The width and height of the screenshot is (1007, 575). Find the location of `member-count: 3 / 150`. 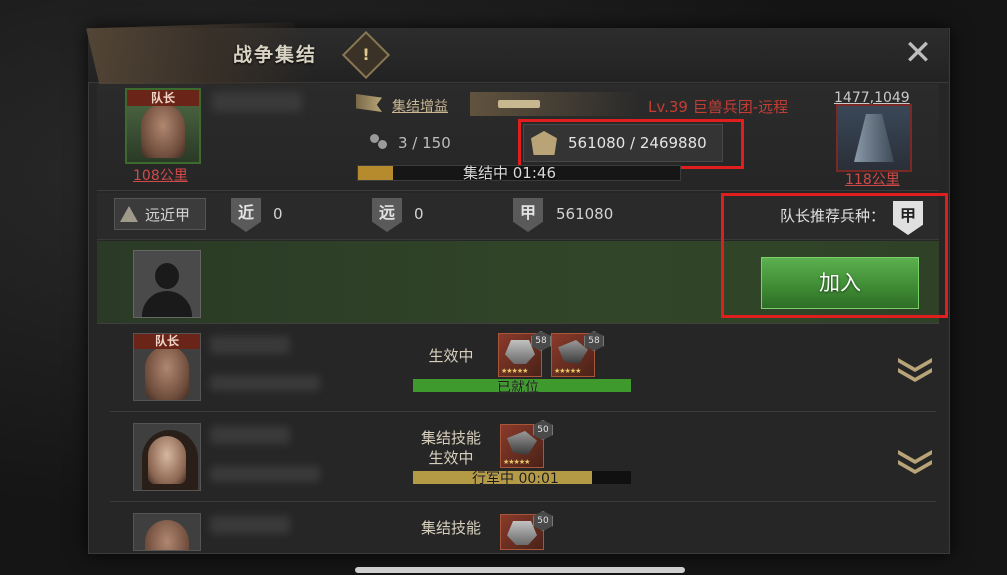

member-count: 3 / 150 is located at coordinates (424, 143).